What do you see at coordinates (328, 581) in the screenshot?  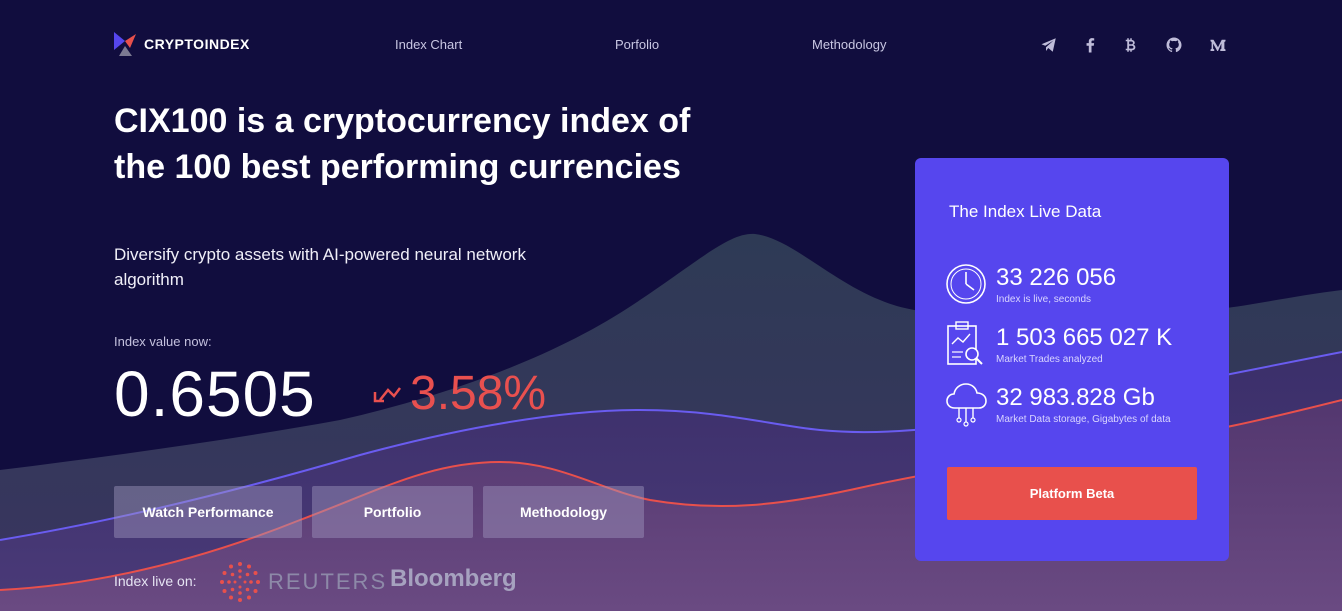 I see `reuters-wordmark: REUTERS` at bounding box center [328, 581].